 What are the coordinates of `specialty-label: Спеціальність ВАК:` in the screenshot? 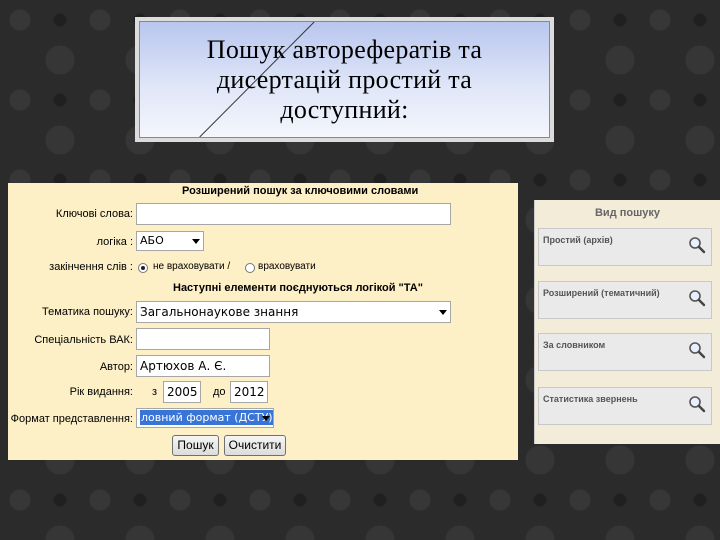 It's located at (83, 340).